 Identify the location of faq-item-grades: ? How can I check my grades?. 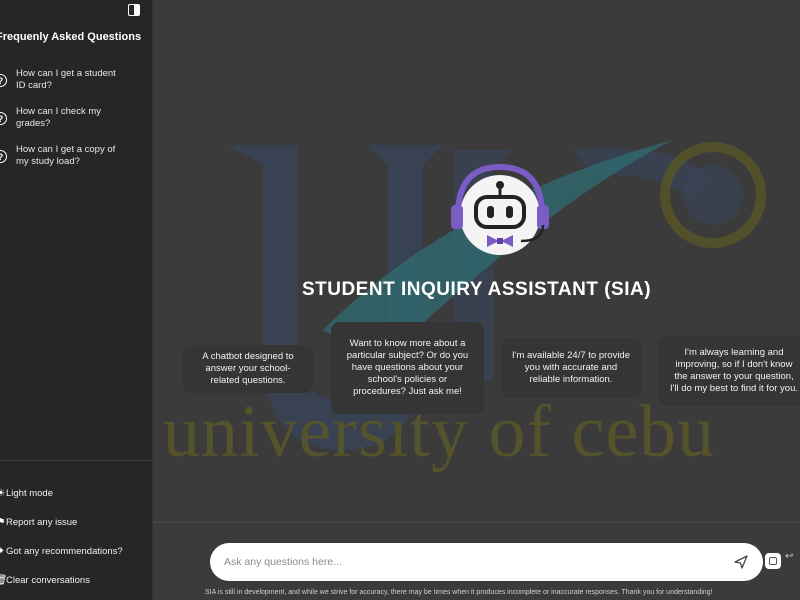
(76, 118).